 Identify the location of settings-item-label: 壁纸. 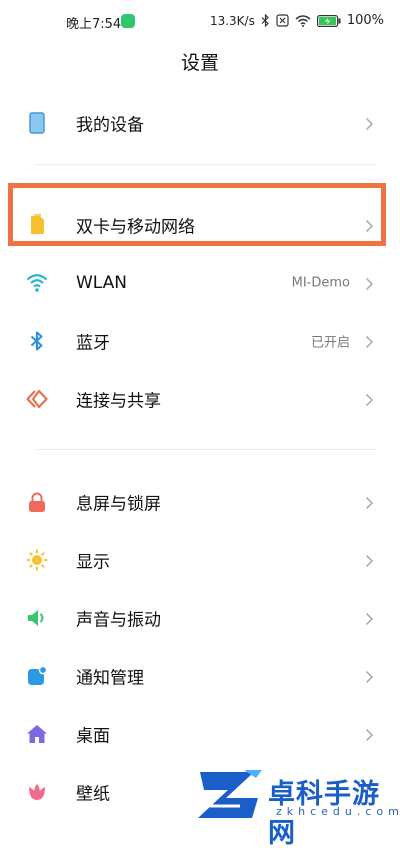
(93, 794).